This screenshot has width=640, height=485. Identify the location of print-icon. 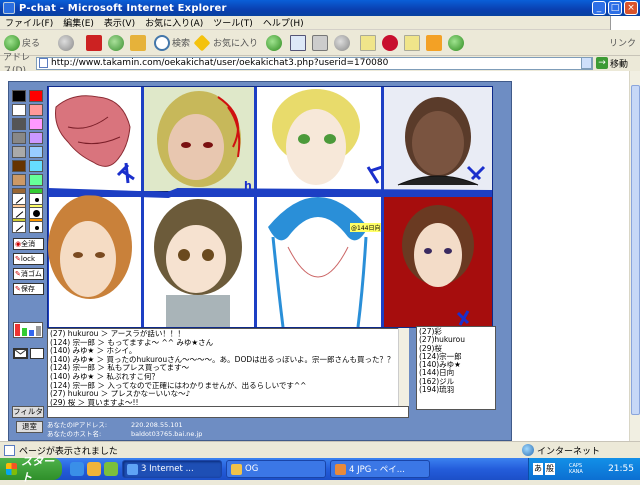
(320, 42).